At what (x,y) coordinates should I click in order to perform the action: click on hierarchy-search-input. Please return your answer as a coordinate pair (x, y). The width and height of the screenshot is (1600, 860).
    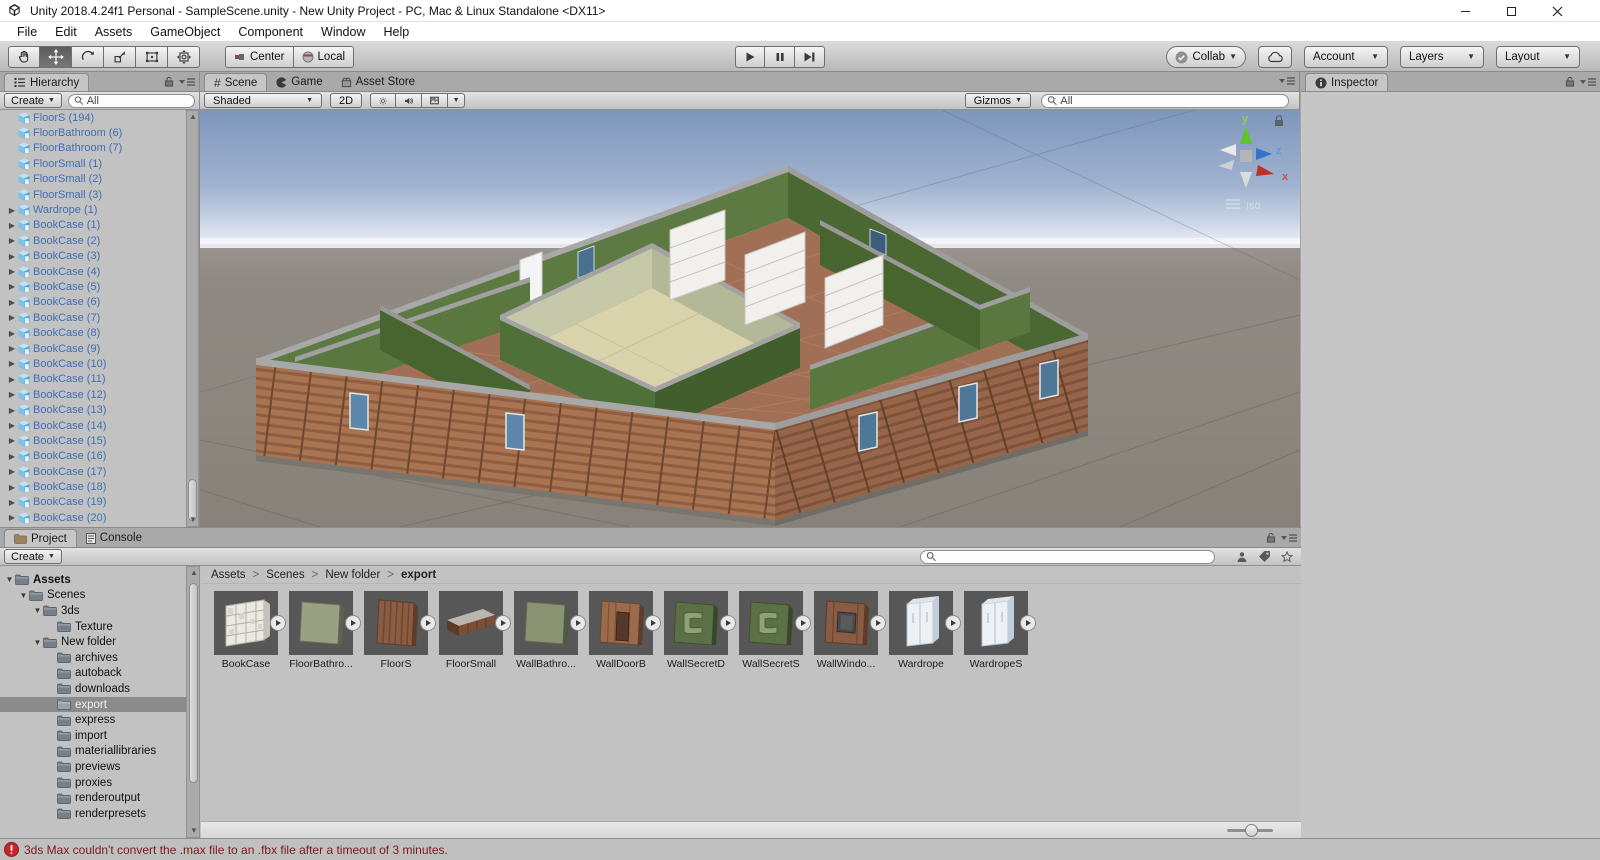
    Looking at the image, I should click on (136, 100).